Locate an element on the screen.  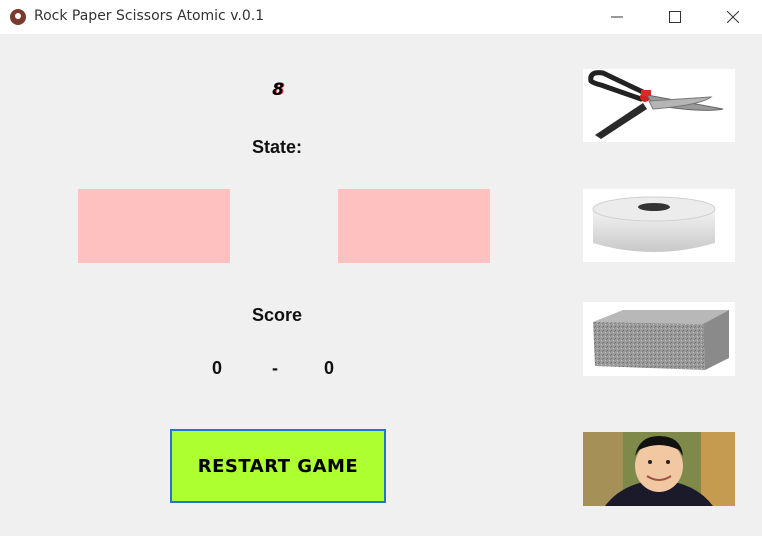
choice-paper-button is located at coordinates (659, 225).